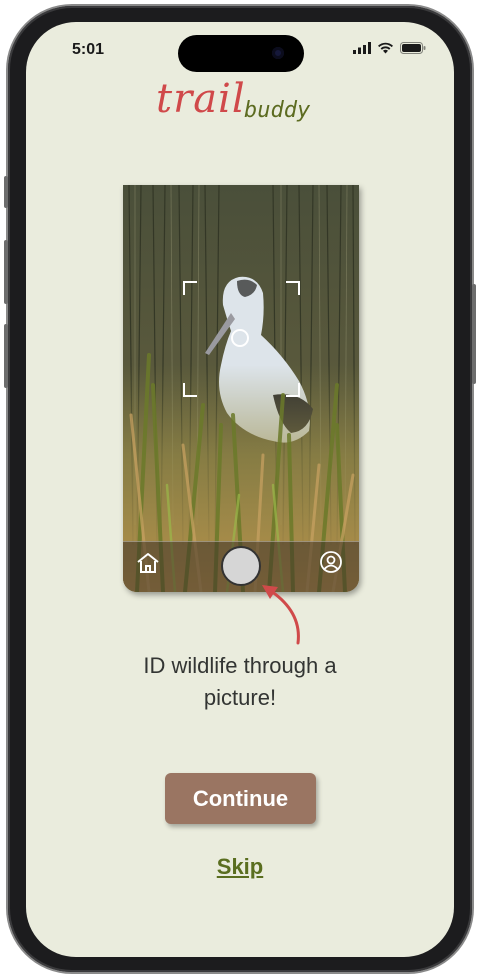  Describe the element at coordinates (190, 390) in the screenshot. I see `viewfinder-corner-bottom-left` at that location.